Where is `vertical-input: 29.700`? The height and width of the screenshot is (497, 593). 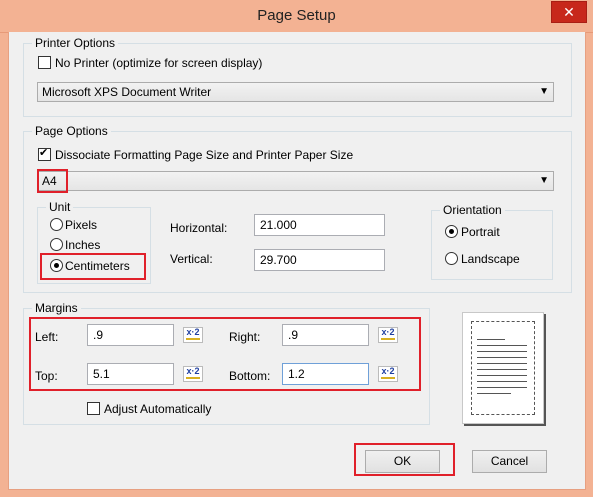
vertical-input: 29.700 is located at coordinates (319, 260).